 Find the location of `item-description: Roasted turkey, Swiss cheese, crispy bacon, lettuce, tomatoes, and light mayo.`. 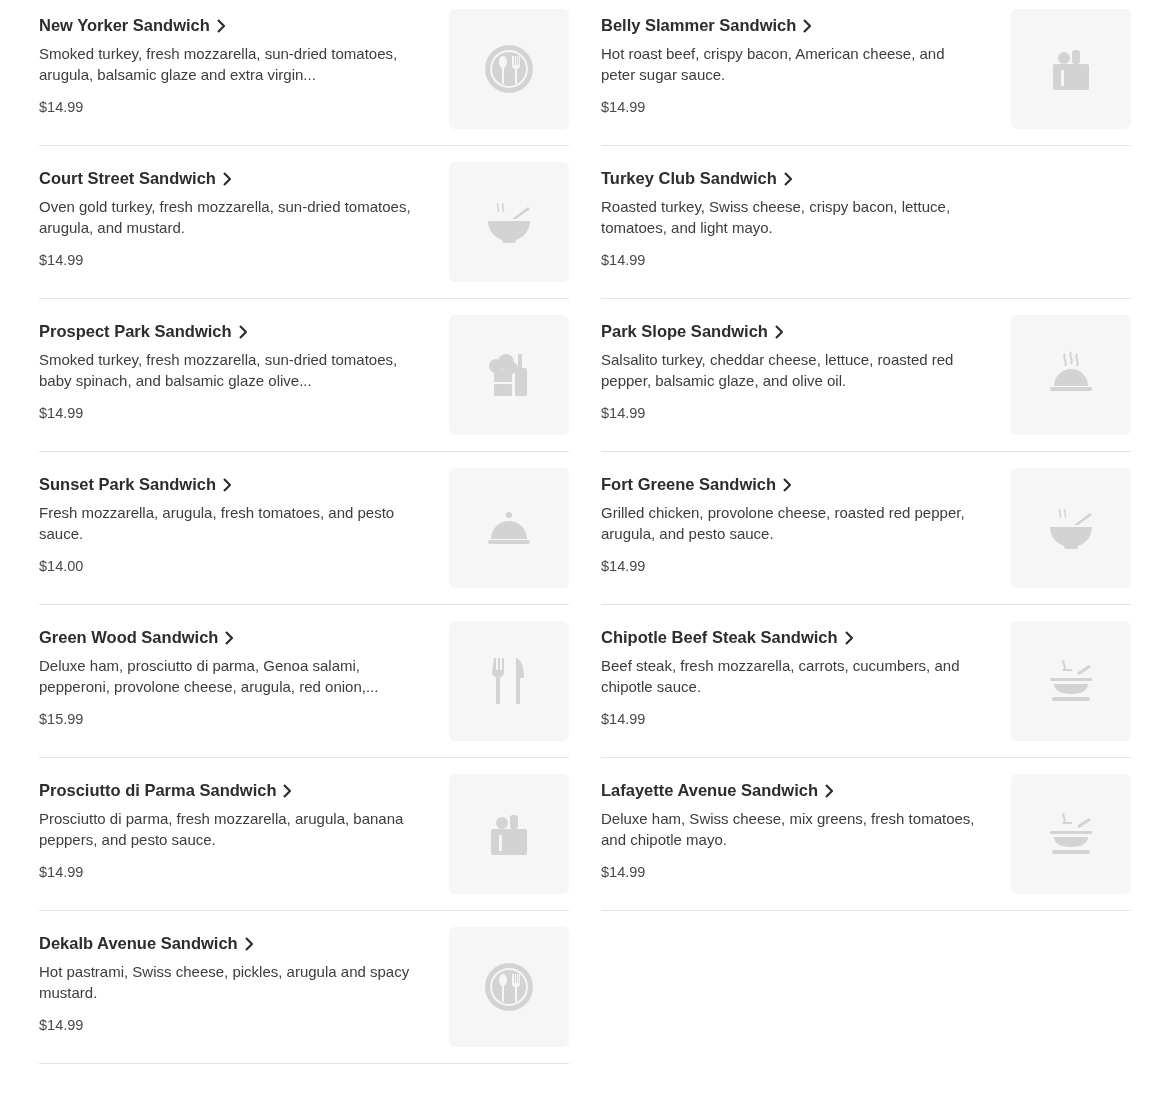

item-description: Roasted turkey, Swiss cheese, crispy bacon, lettuce, tomatoes, and light mayo. is located at coordinates (776, 217).